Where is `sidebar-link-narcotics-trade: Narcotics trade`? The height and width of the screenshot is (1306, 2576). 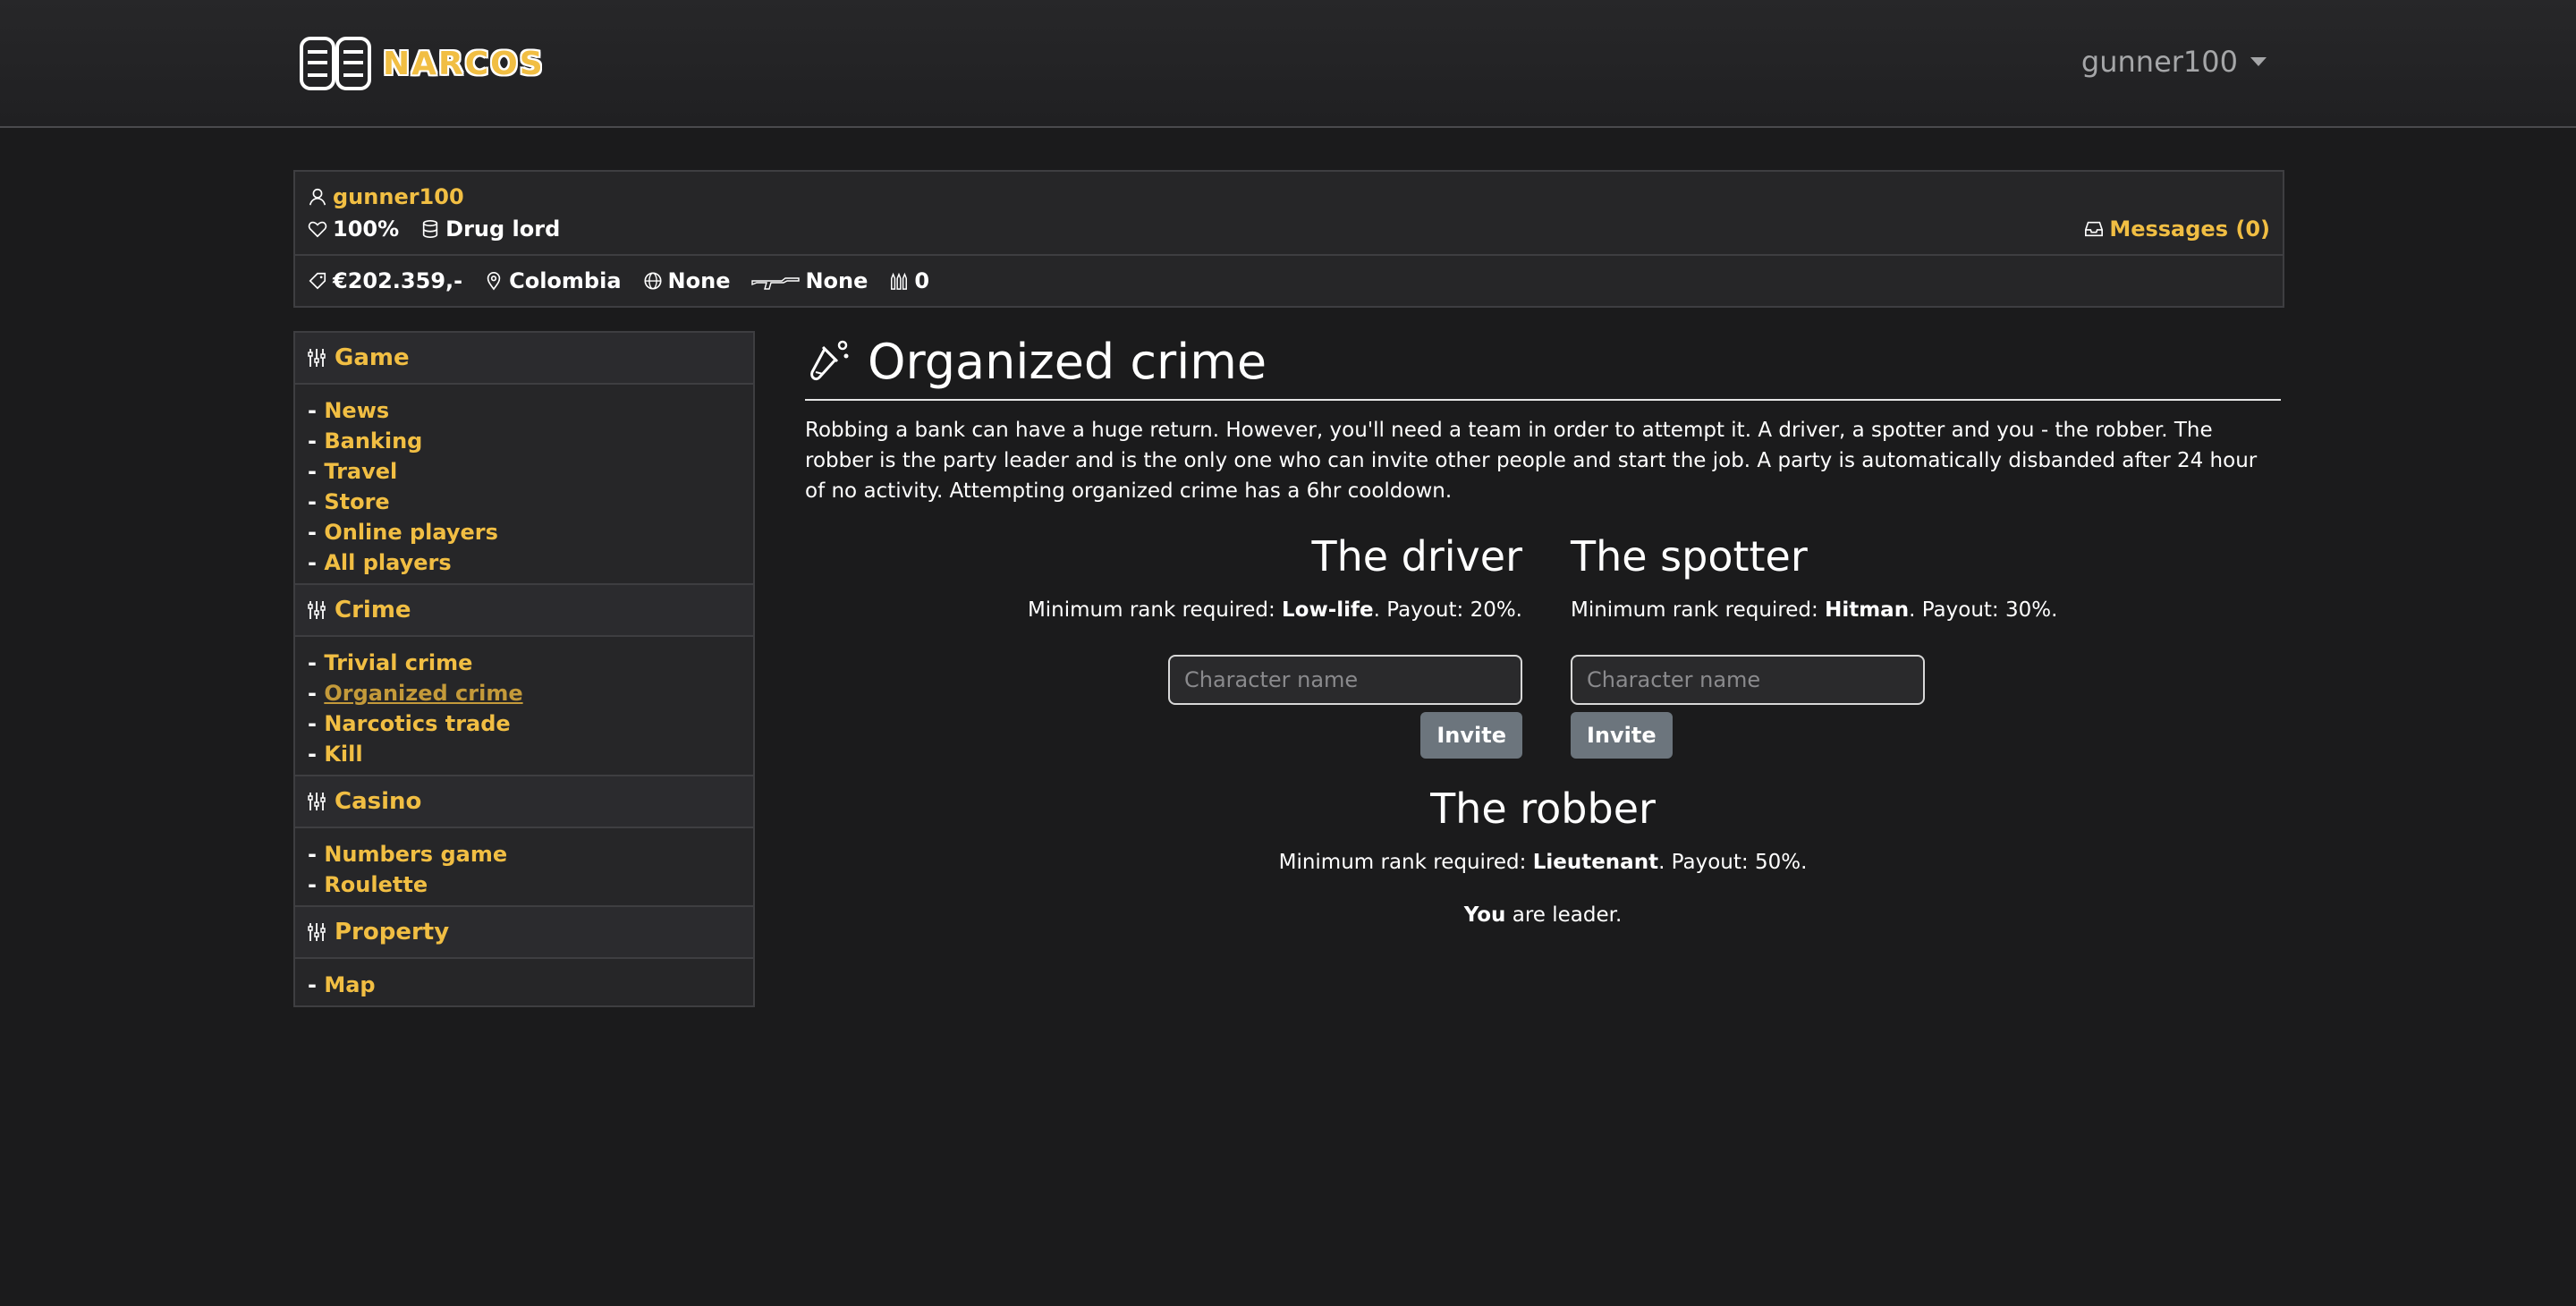
sidebar-link-narcotics-trade: Narcotics trade is located at coordinates (417, 723).